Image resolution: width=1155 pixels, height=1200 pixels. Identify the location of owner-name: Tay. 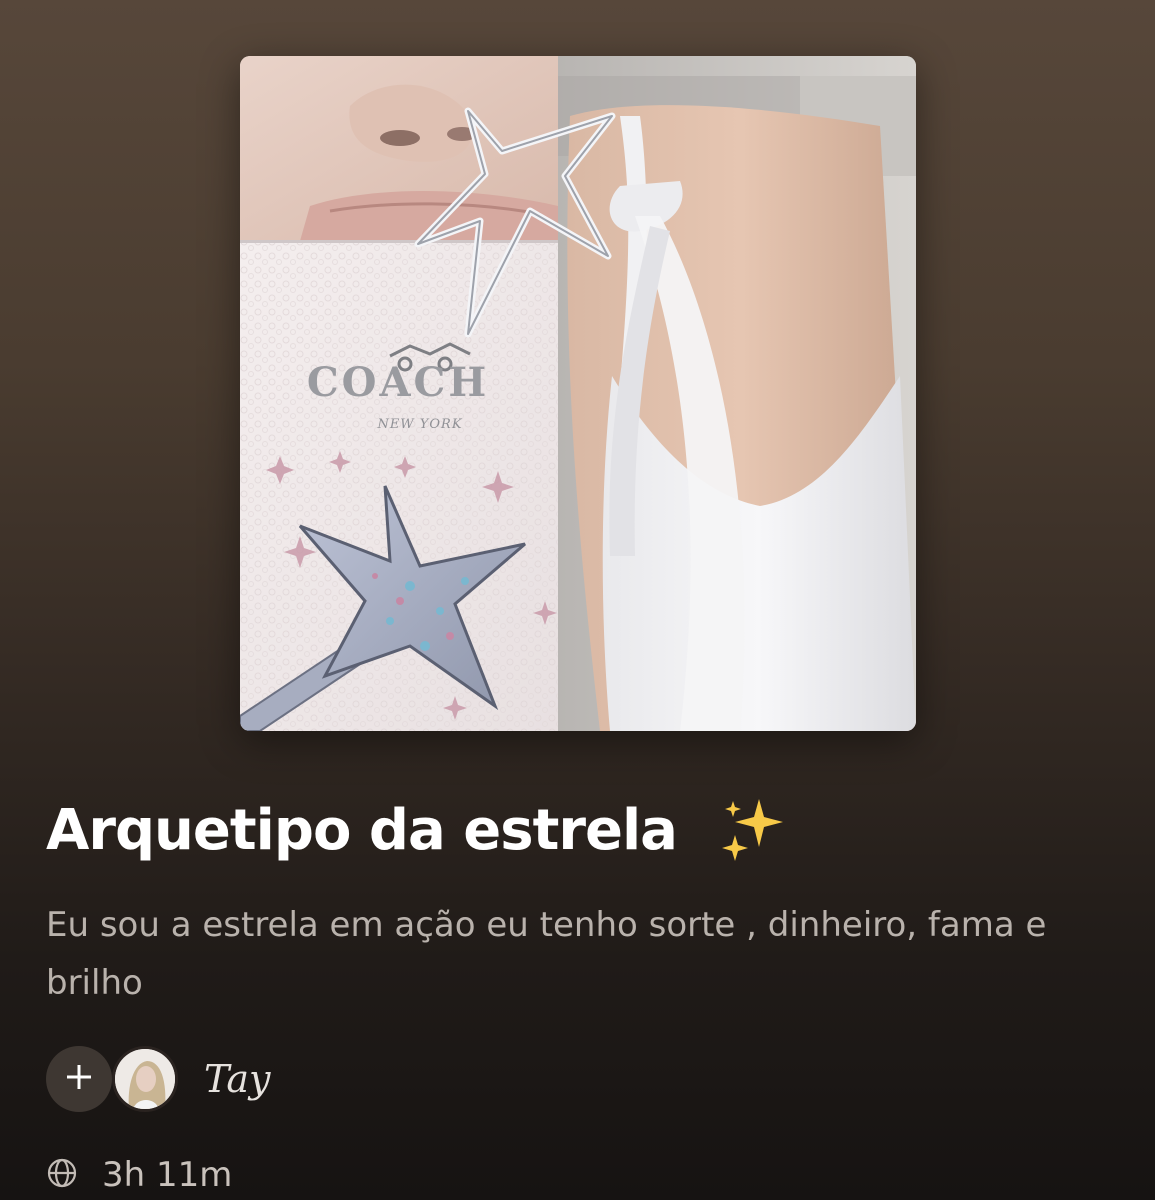
(237, 1079).